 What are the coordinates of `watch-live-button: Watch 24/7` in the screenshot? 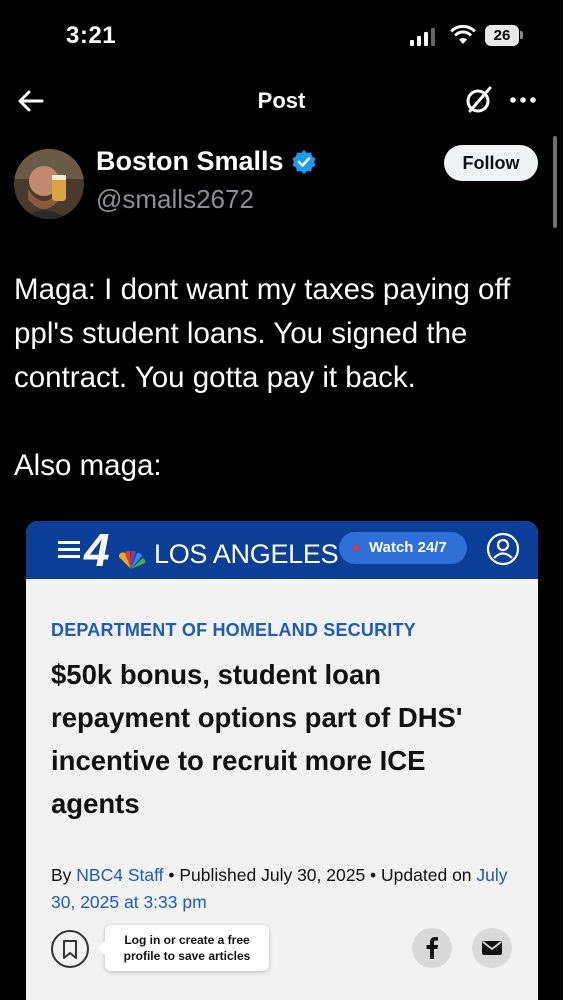 It's located at (403, 548).